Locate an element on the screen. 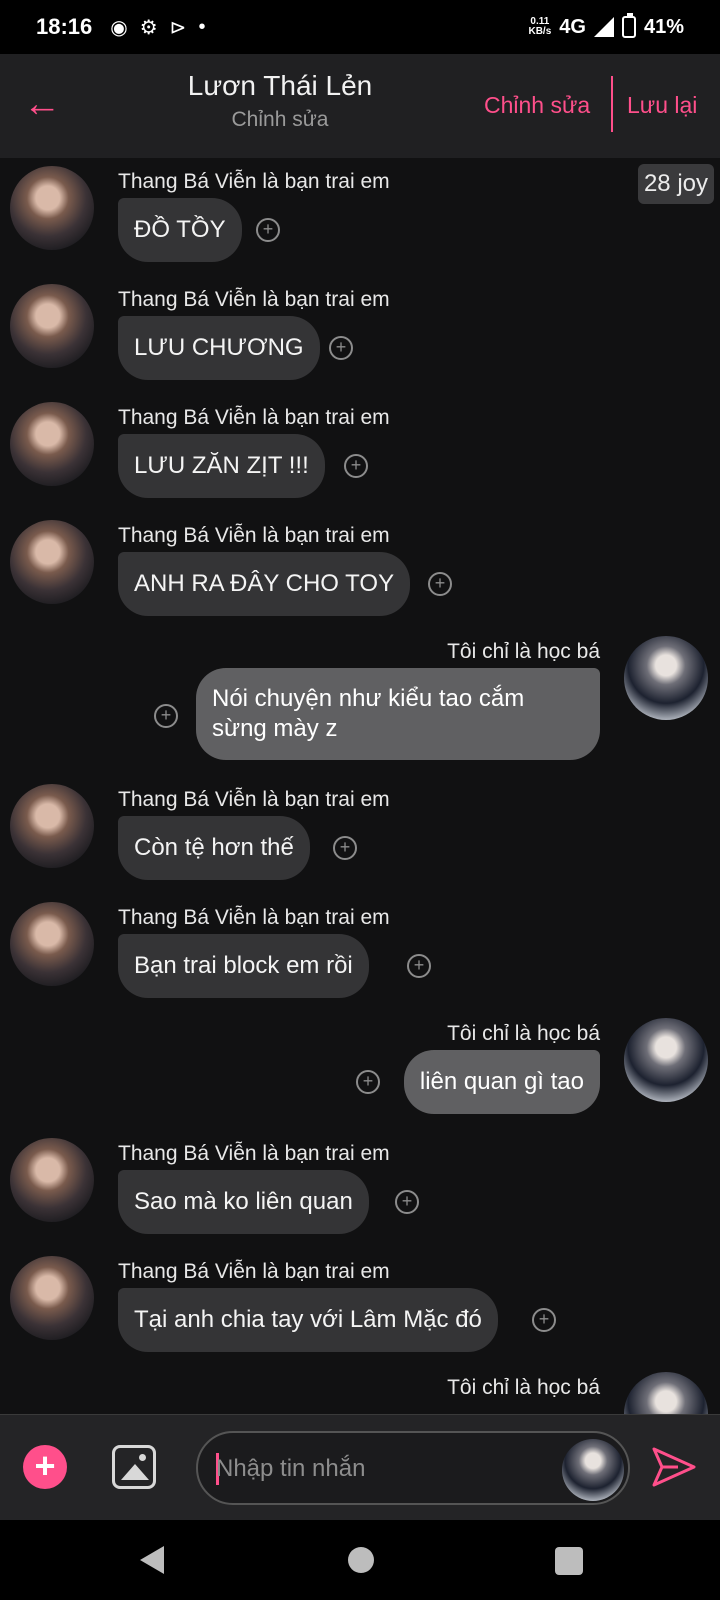 The width and height of the screenshot is (720, 1600). message-bubble: LƯU ZĂN ZỊT !!! is located at coordinates (221, 466).